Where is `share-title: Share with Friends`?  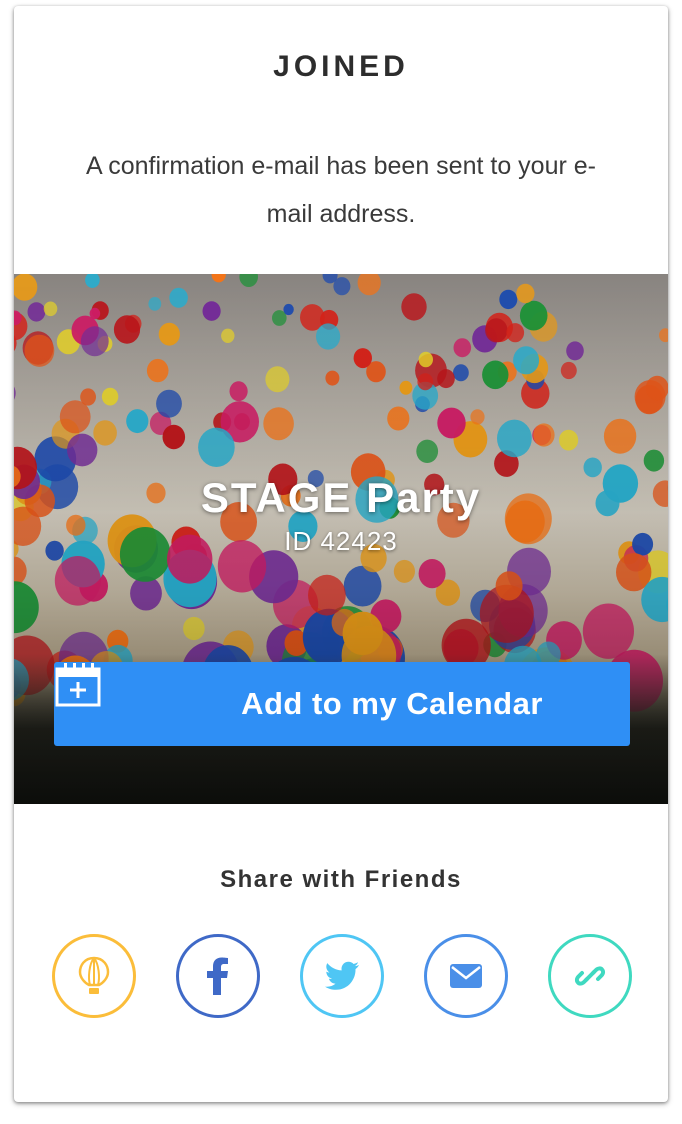 share-title: Share with Friends is located at coordinates (341, 879).